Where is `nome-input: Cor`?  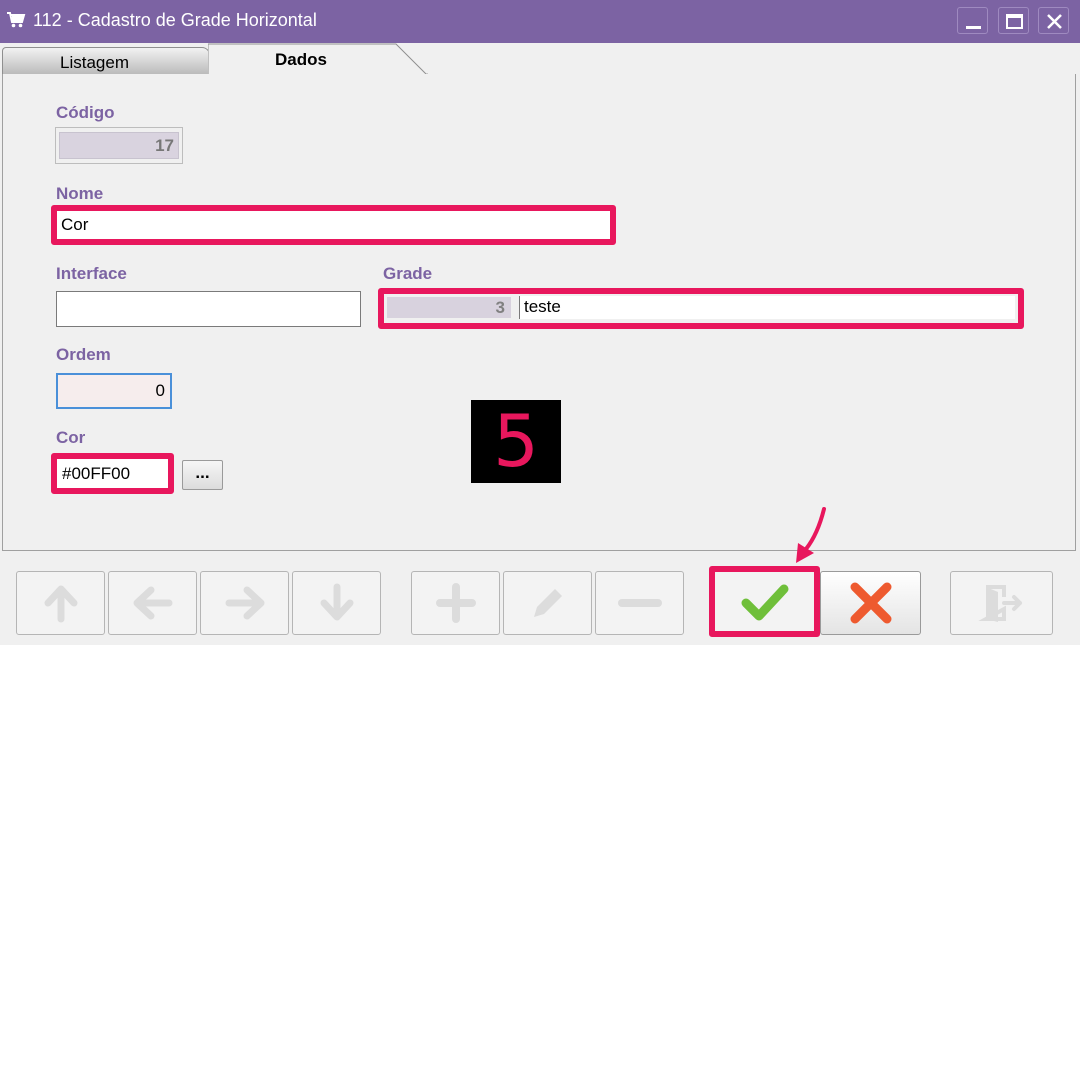 nome-input: Cor is located at coordinates (333, 225).